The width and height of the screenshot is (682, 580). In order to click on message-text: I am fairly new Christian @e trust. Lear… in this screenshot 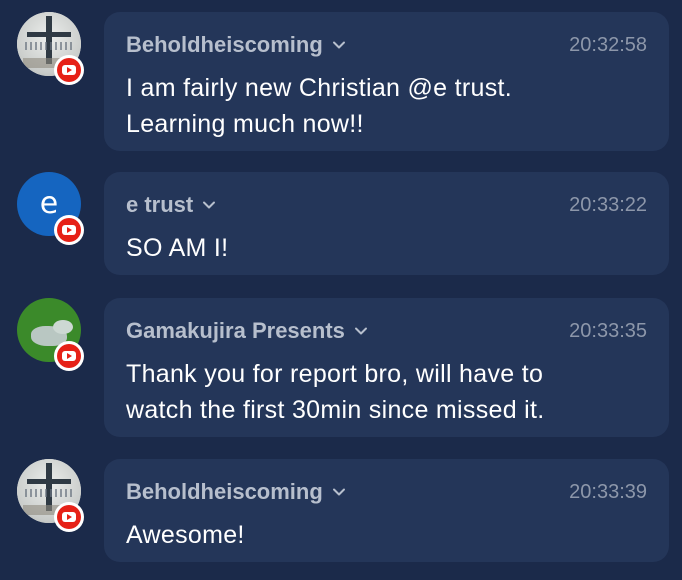, I will do `click(386, 106)`.